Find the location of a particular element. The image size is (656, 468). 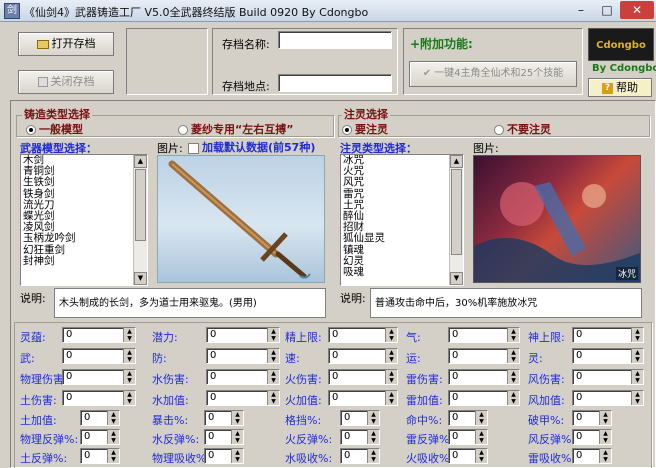

radio-need-spirit: 要注灵 is located at coordinates (365, 129).